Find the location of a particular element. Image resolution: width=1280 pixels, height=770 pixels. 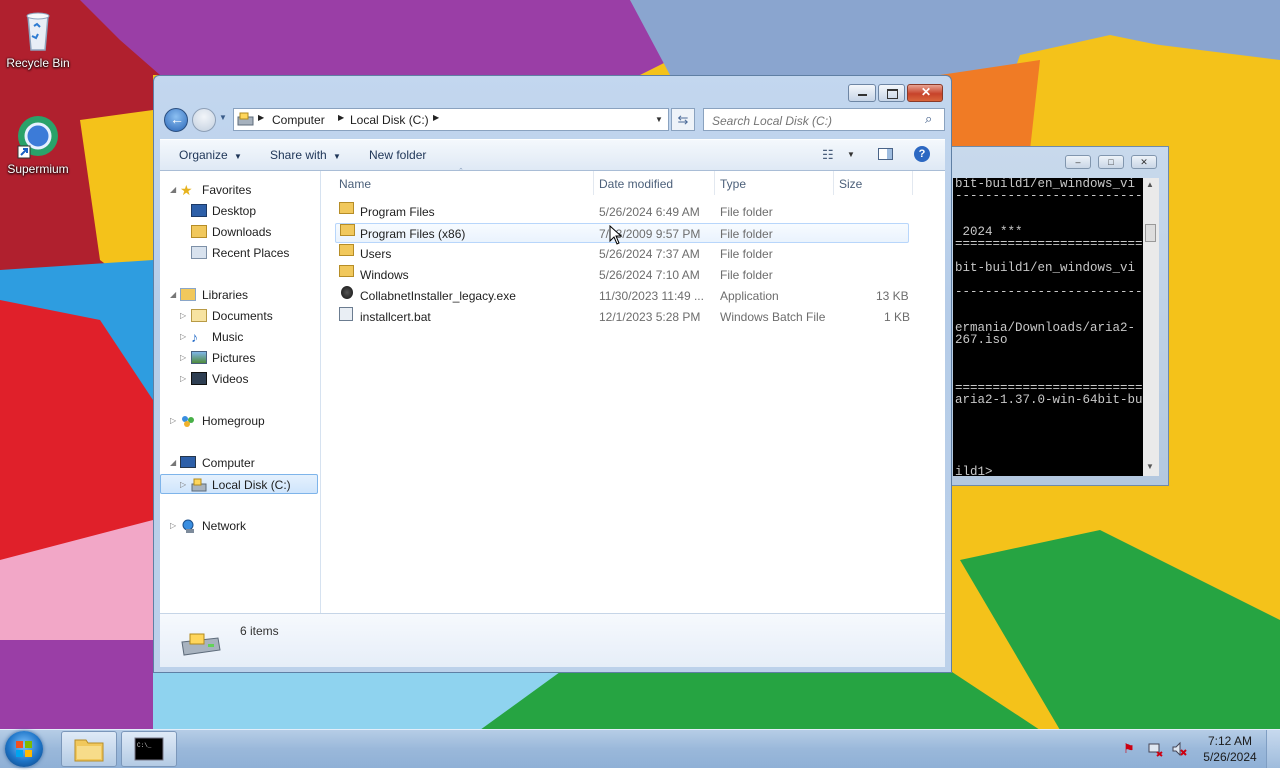

scroll-thumb is located at coordinates (1150, 233).